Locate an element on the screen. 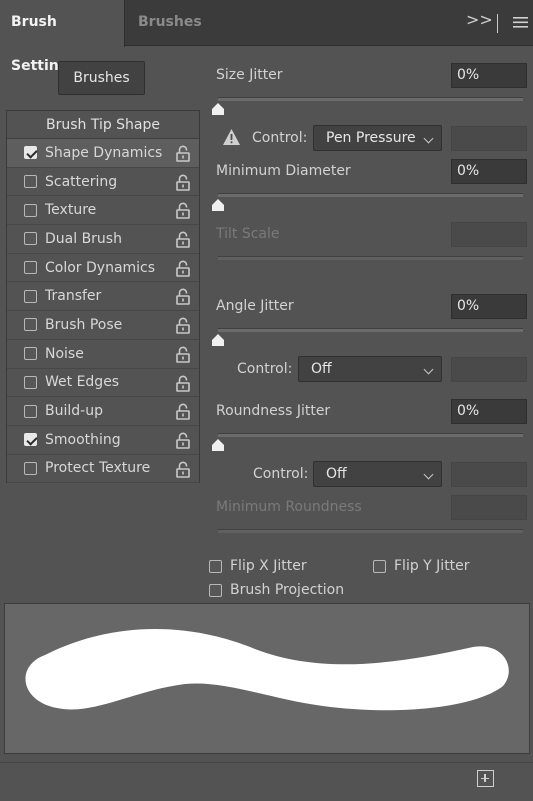 The image size is (533, 801). list-item-brush-pose: Brush Pose is located at coordinates (103, 325).